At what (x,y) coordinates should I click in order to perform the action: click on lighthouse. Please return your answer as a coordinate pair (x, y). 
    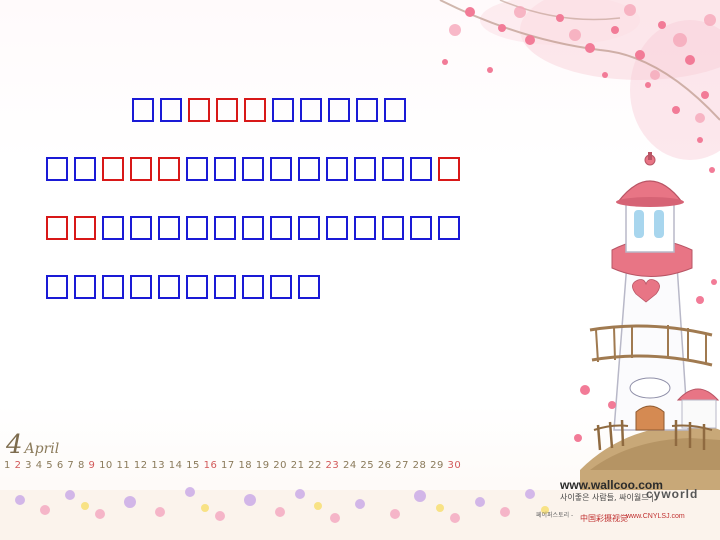
    Looking at the image, I should click on (647, 326).